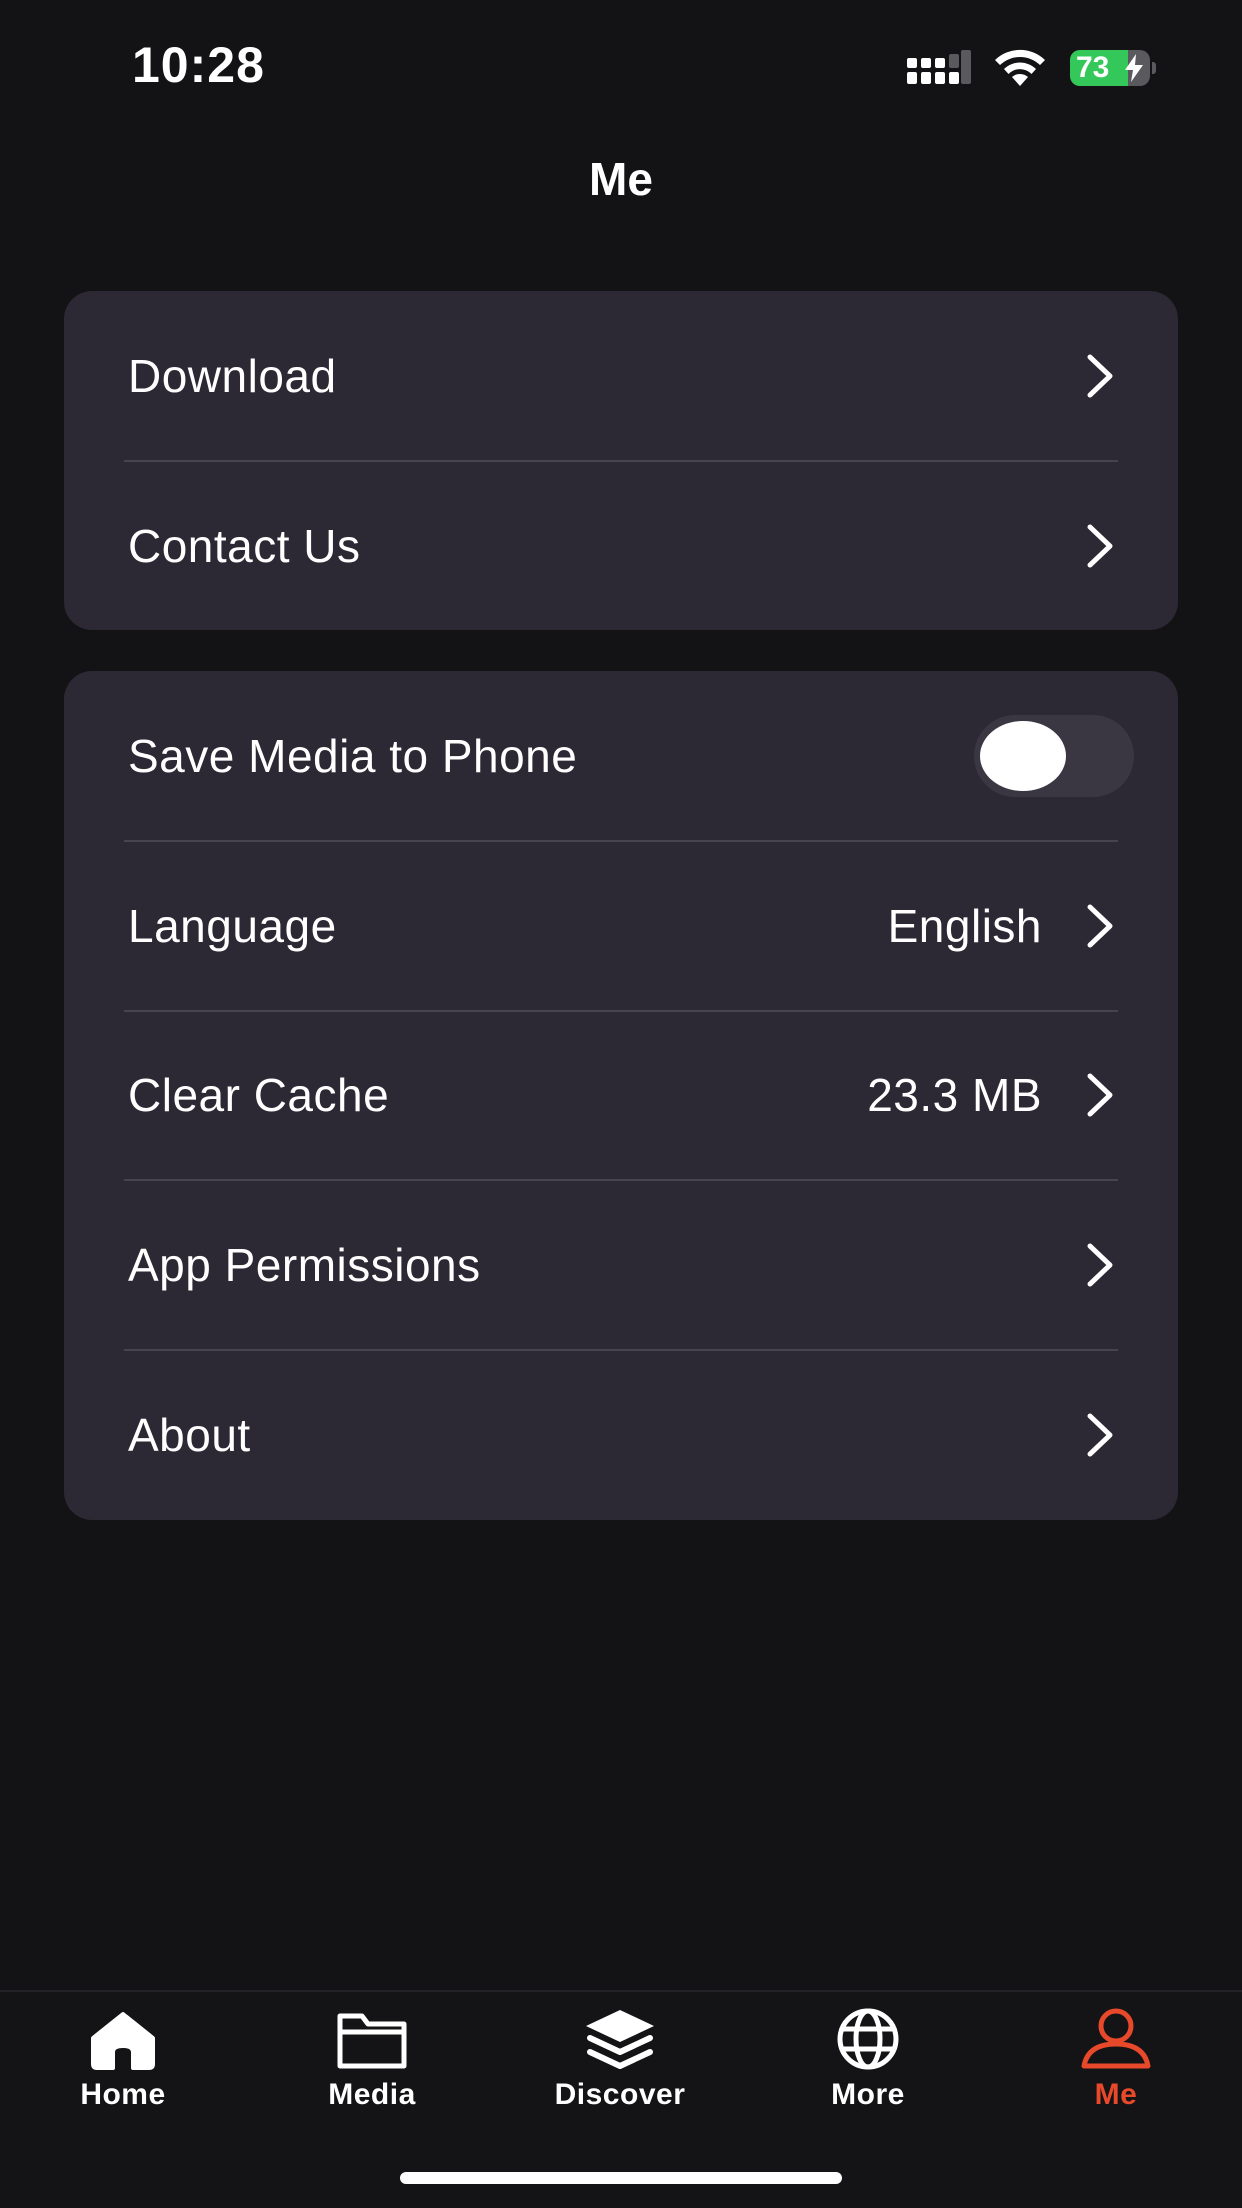 This screenshot has height=2208, width=1242. Describe the element at coordinates (189, 1435) in the screenshot. I see `about-label: About` at that location.